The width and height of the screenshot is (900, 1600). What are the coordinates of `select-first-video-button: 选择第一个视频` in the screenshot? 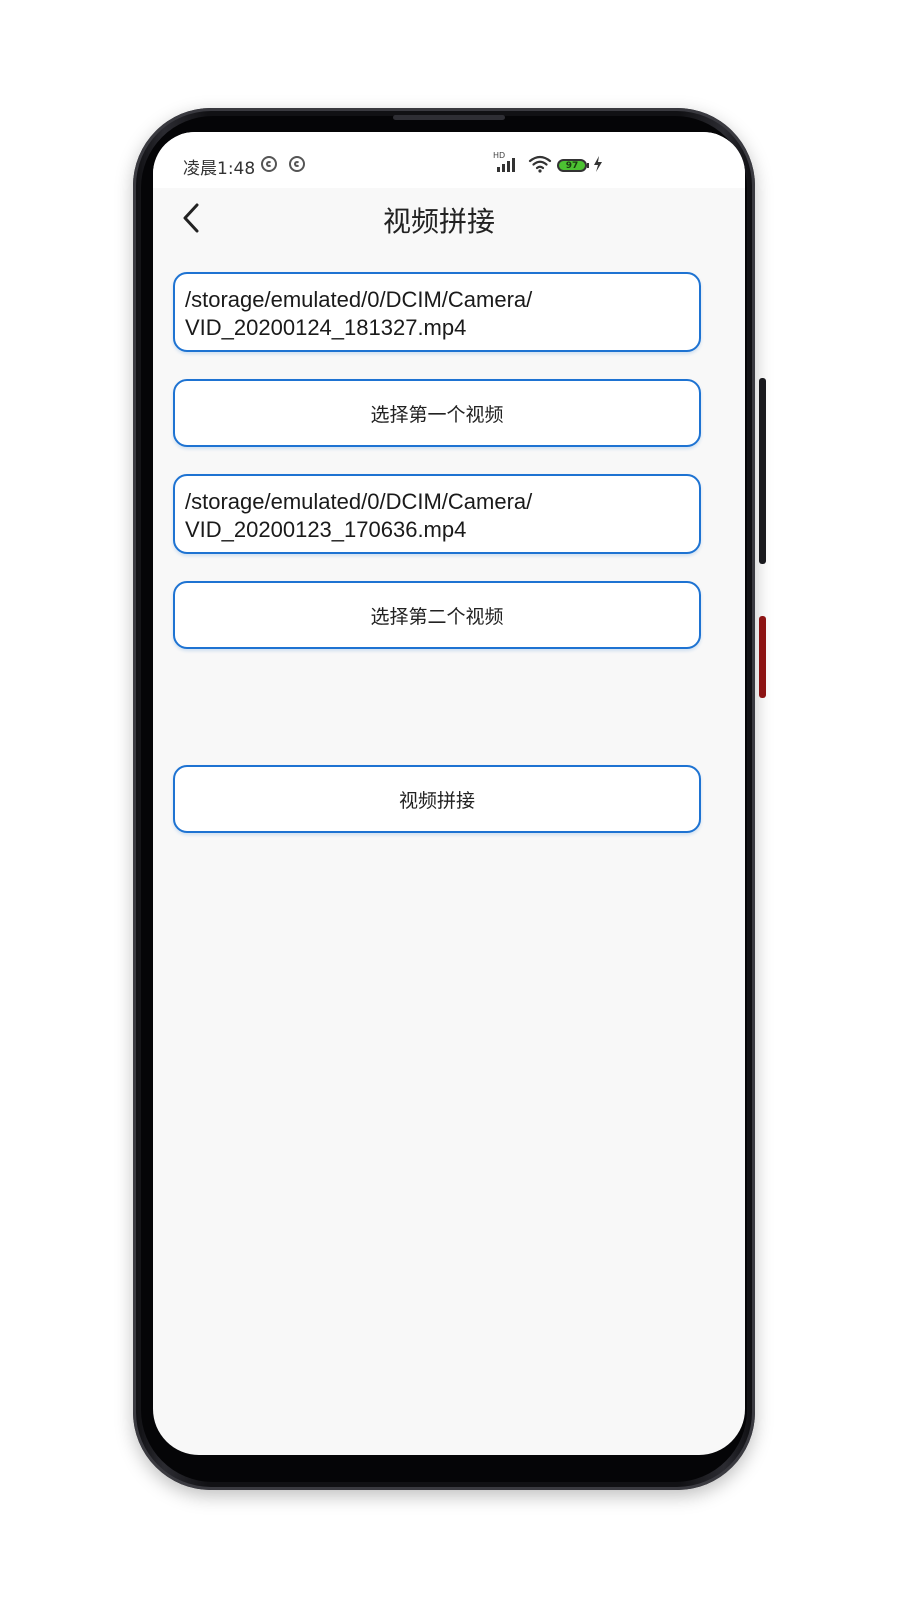 It's located at (437, 413).